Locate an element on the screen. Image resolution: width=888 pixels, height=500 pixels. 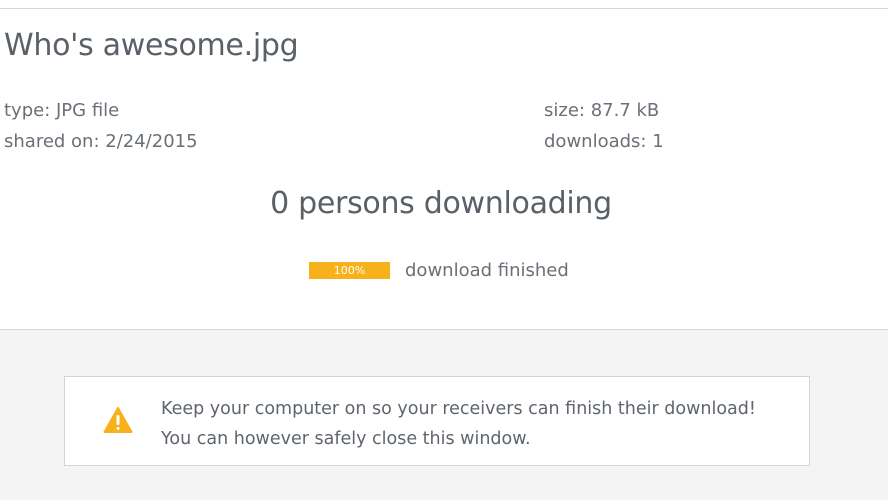
download-progress: 100% download finished is located at coordinates (439, 270).